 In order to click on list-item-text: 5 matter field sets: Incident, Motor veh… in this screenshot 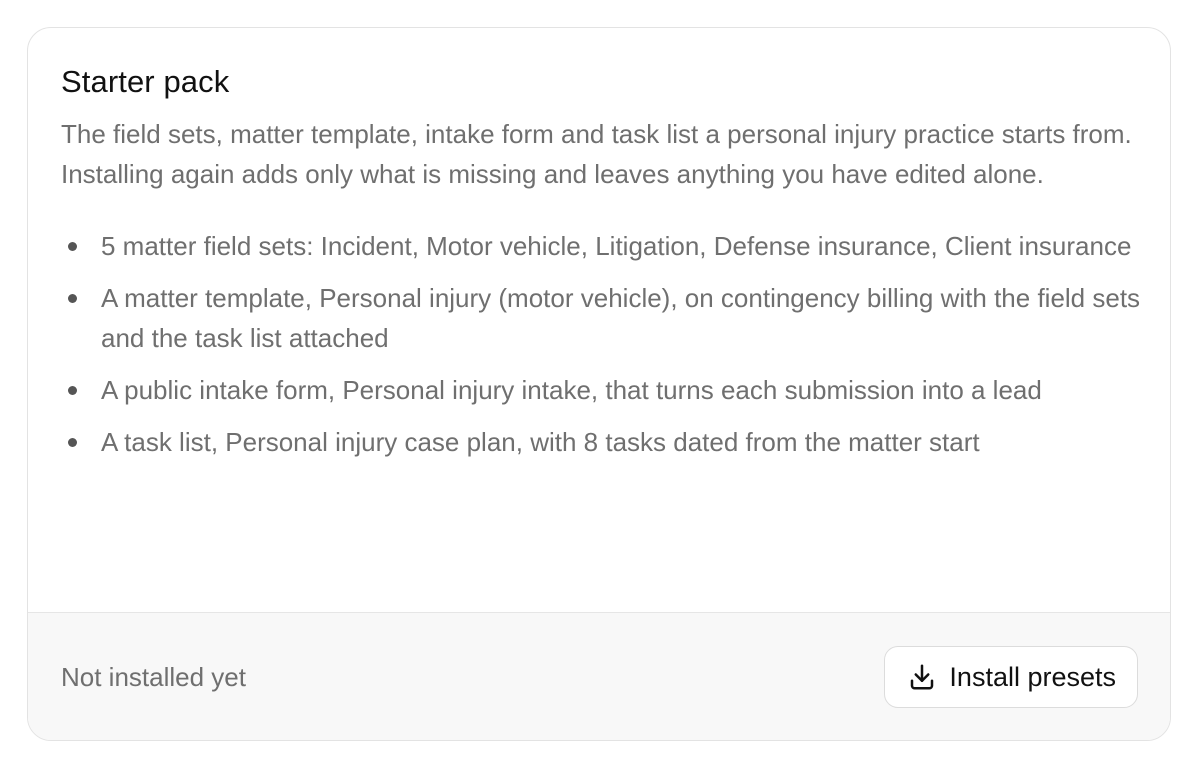, I will do `click(616, 246)`.